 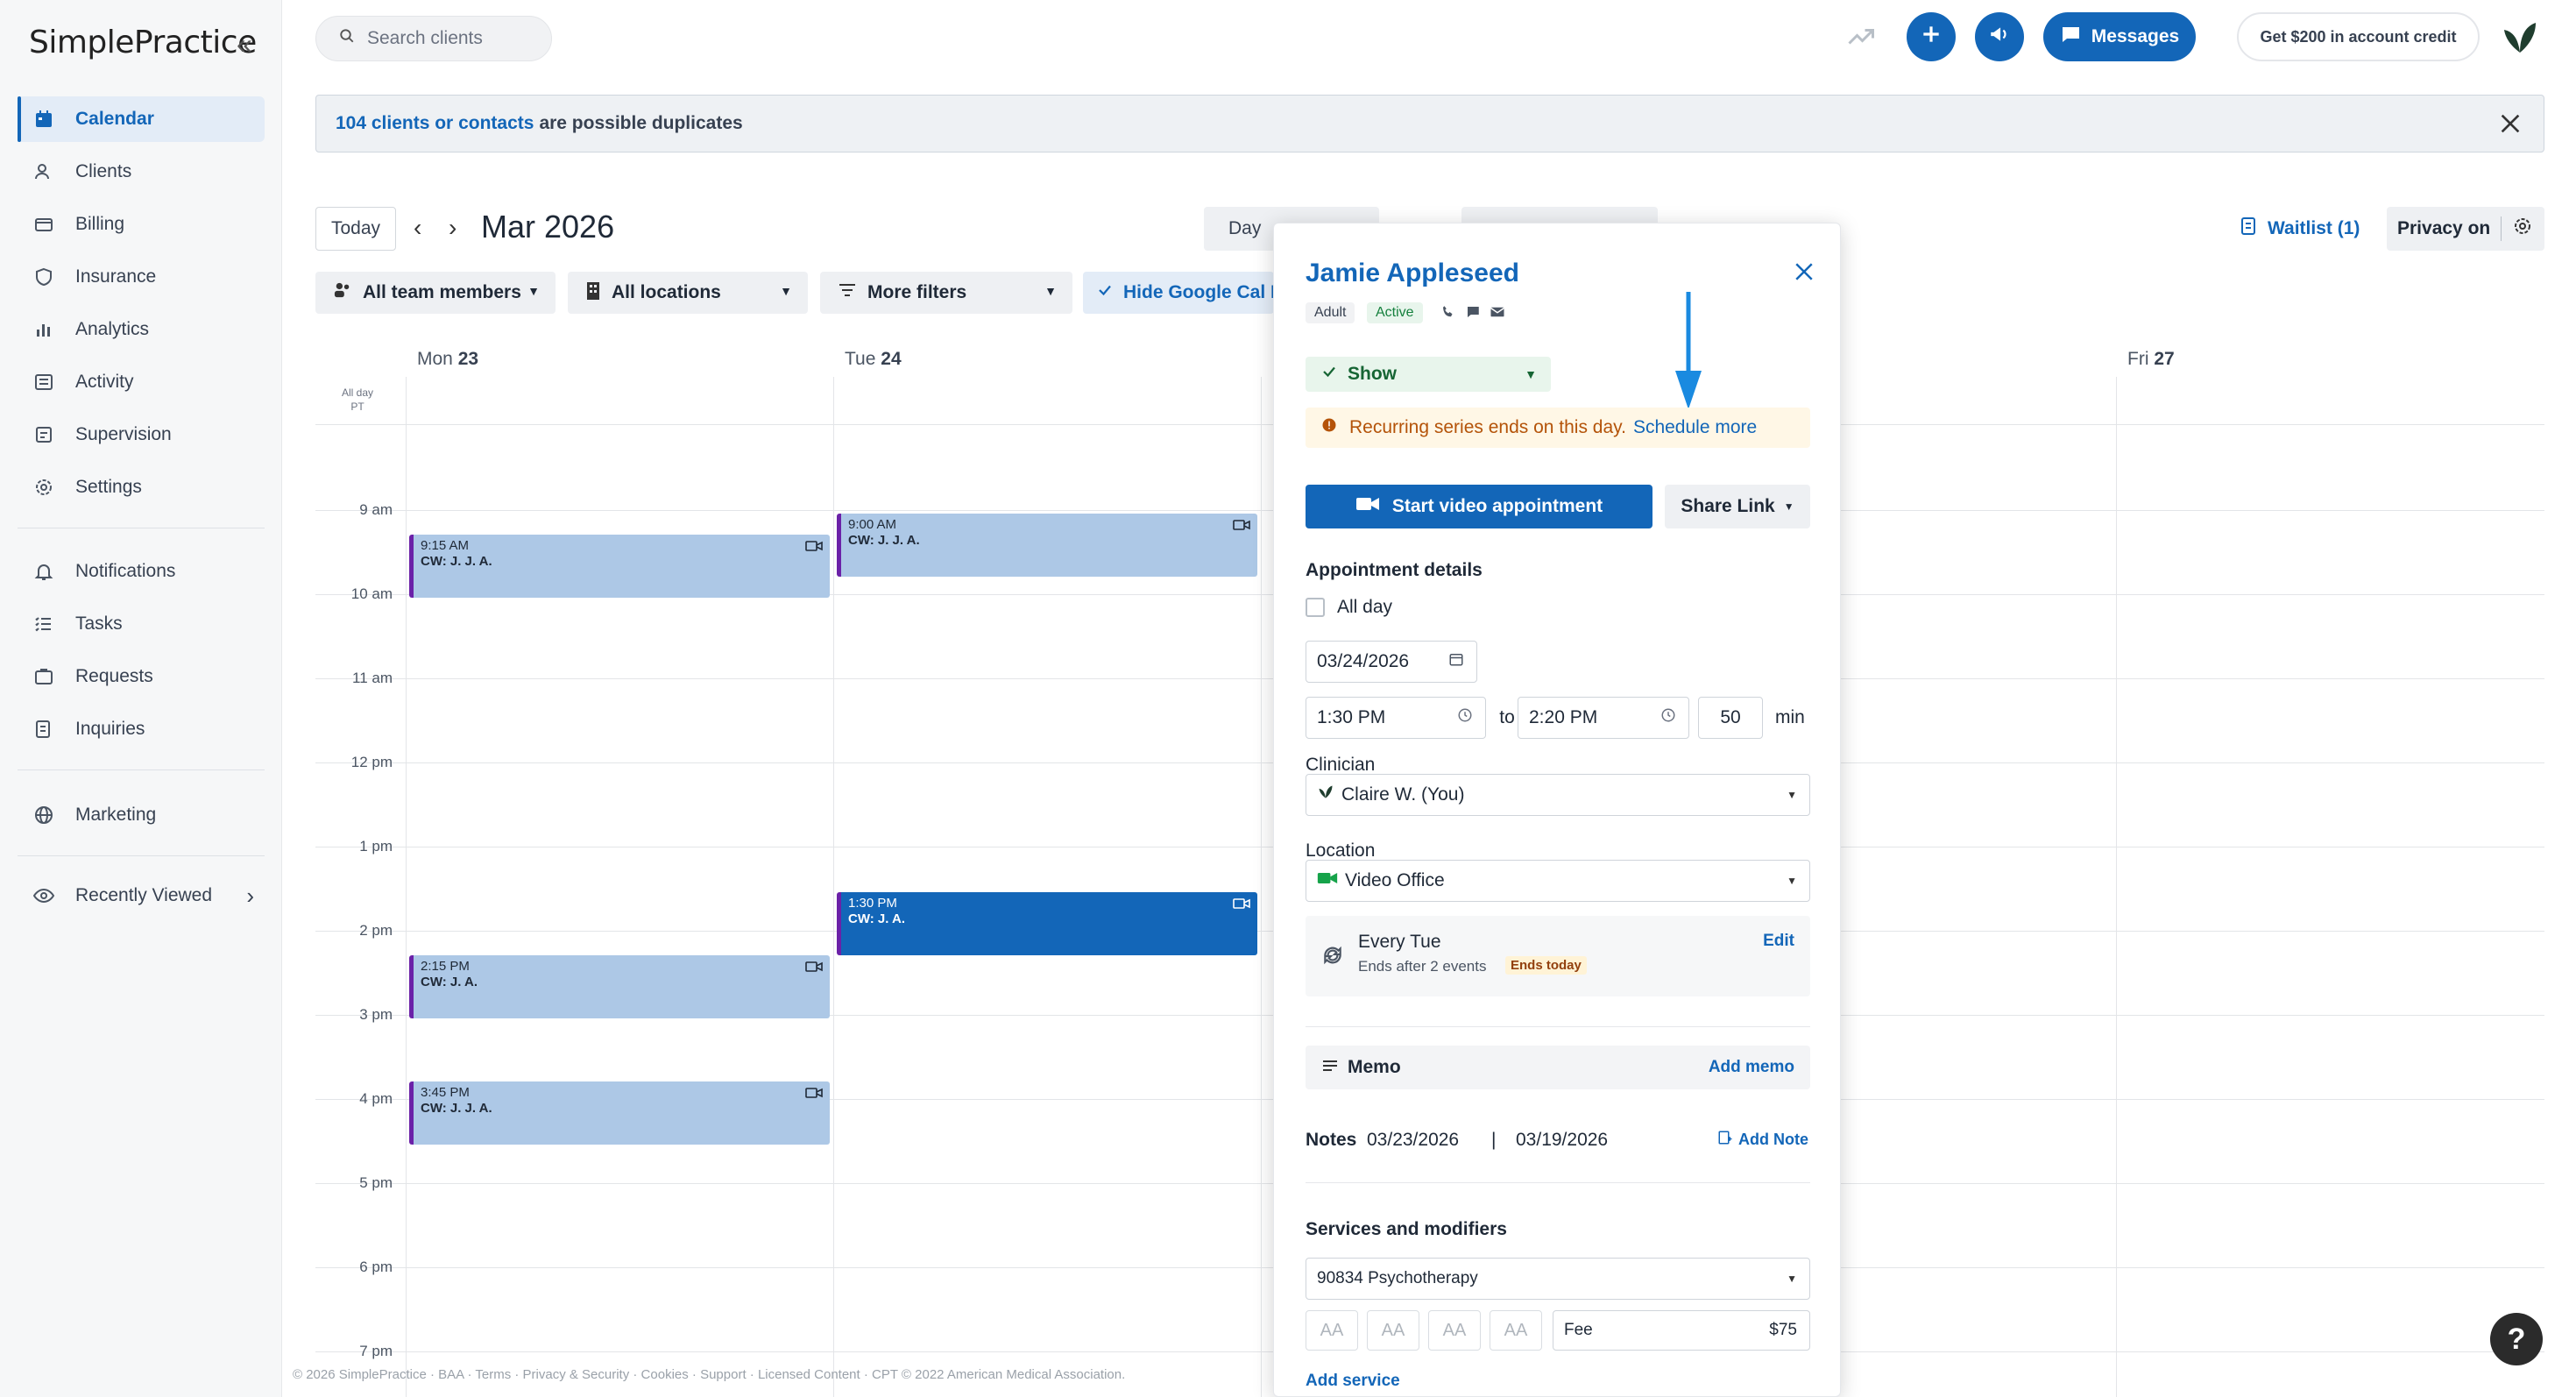 I want to click on duration-input: 50, so click(x=1730, y=718).